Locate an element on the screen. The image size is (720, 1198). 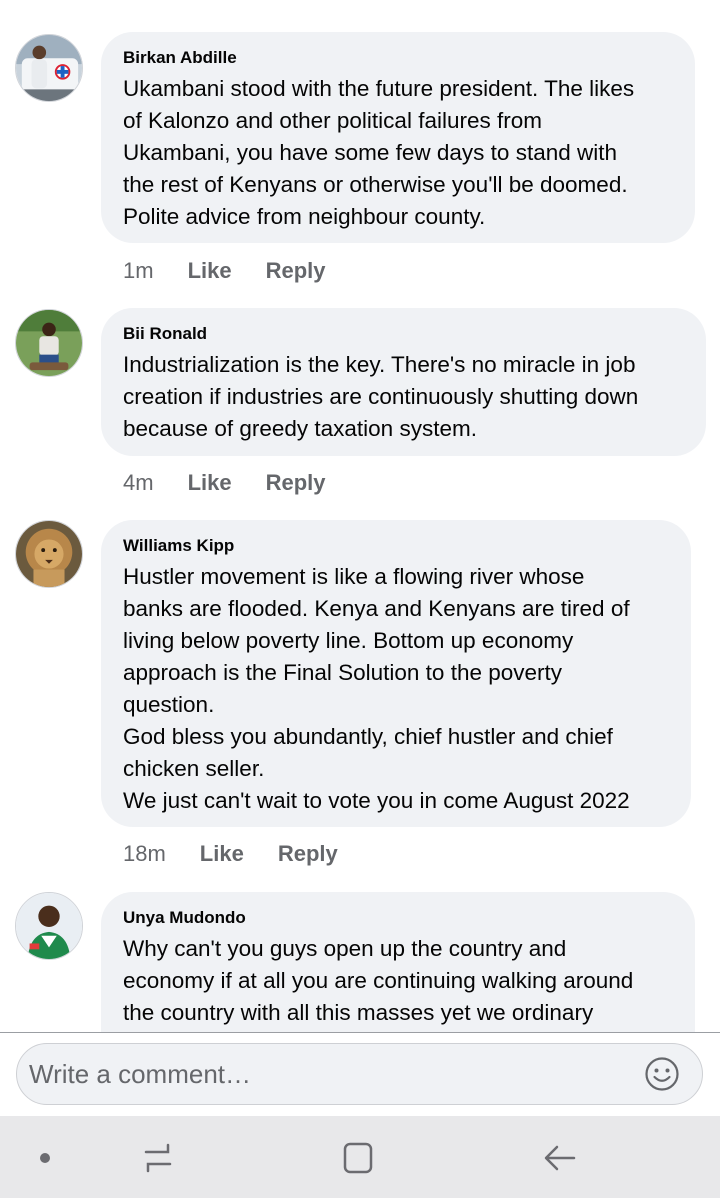
system-navigation-bar is located at coordinates (360, 1157).